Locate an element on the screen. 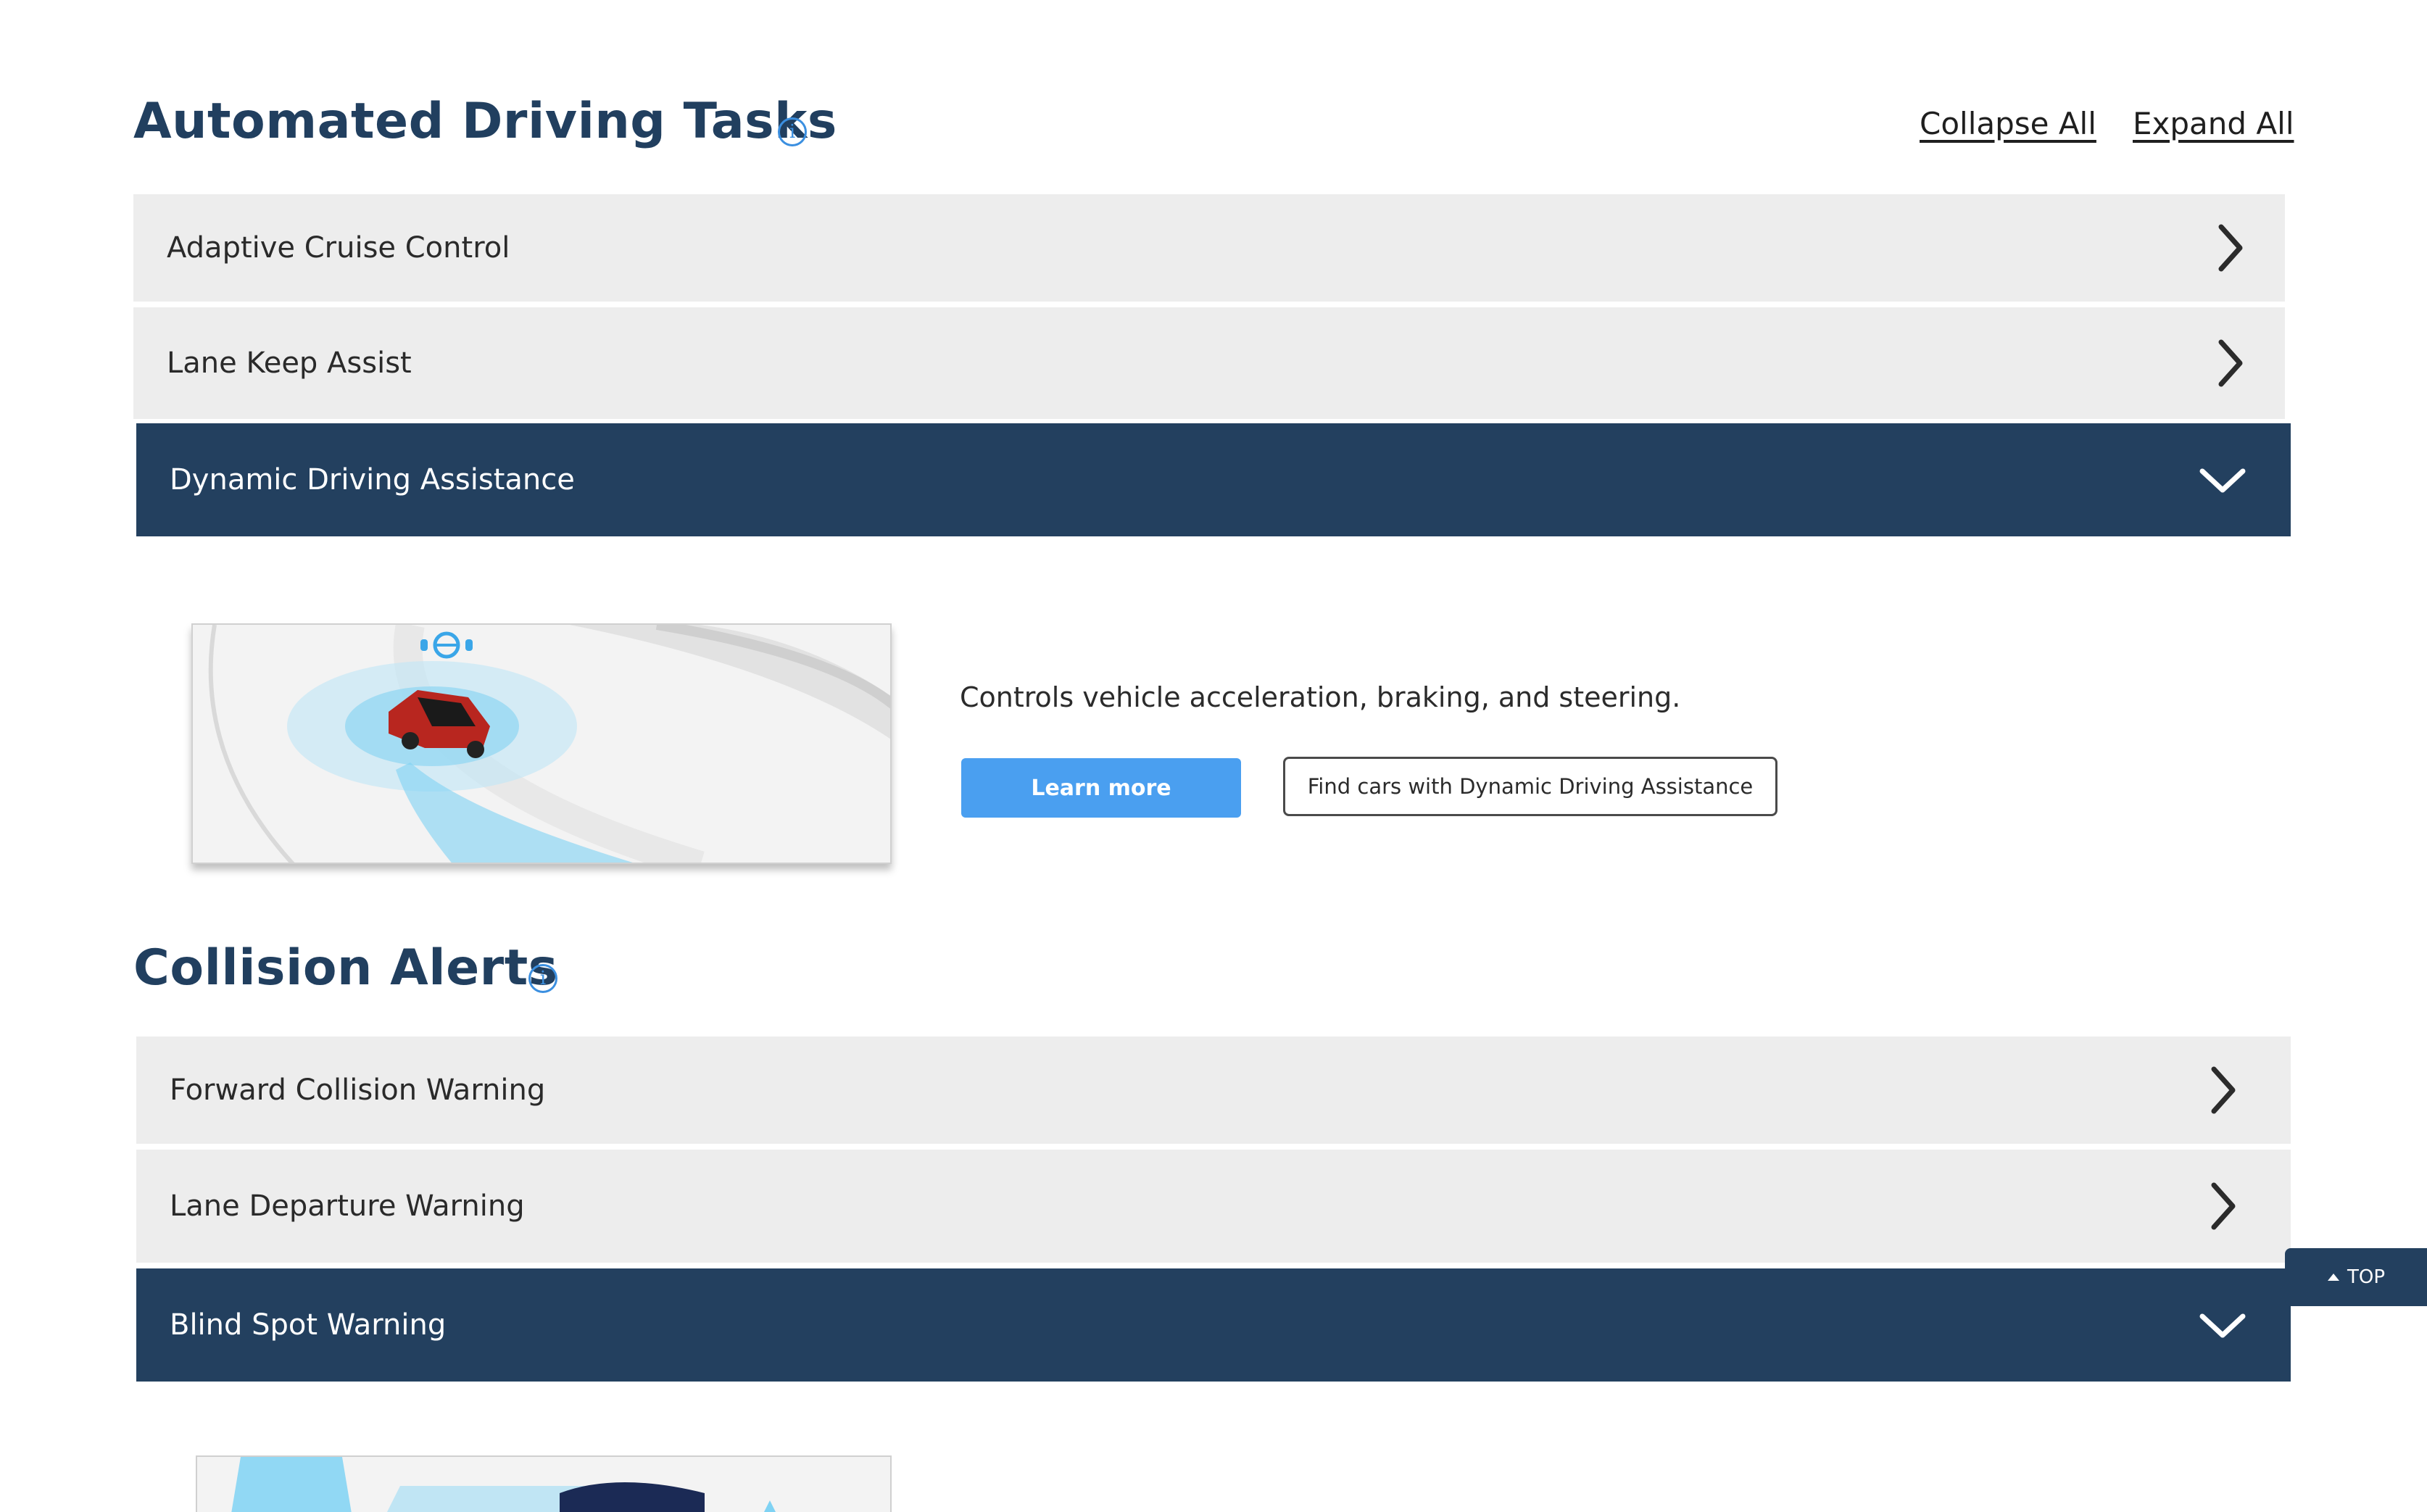 The height and width of the screenshot is (1512, 2427). accordion-item-lane-departure-warning: Lane Departure Warning is located at coordinates (1213, 1206).